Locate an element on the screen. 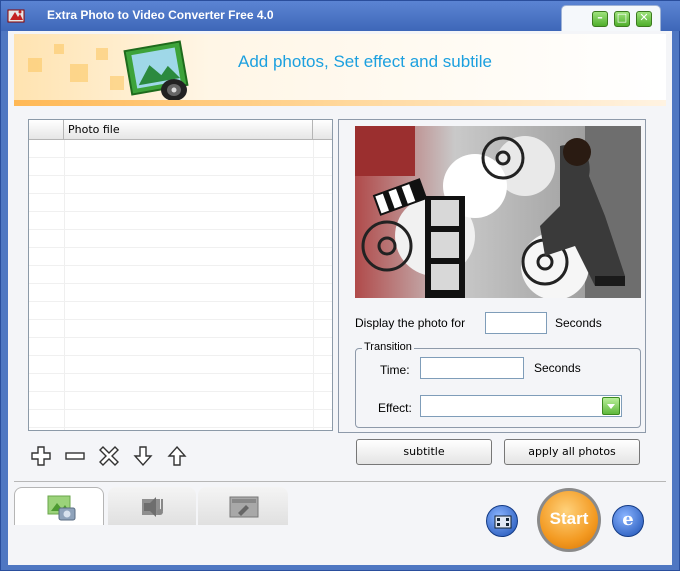  transition-time-input is located at coordinates (472, 368).